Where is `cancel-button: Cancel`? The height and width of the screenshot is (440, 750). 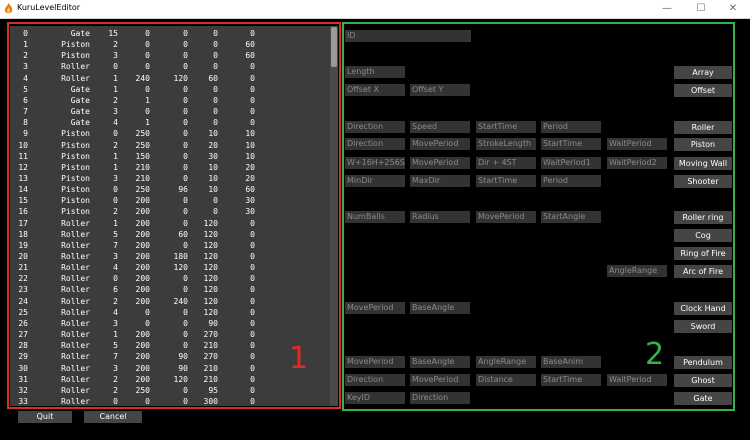
cancel-button: Cancel is located at coordinates (113, 417).